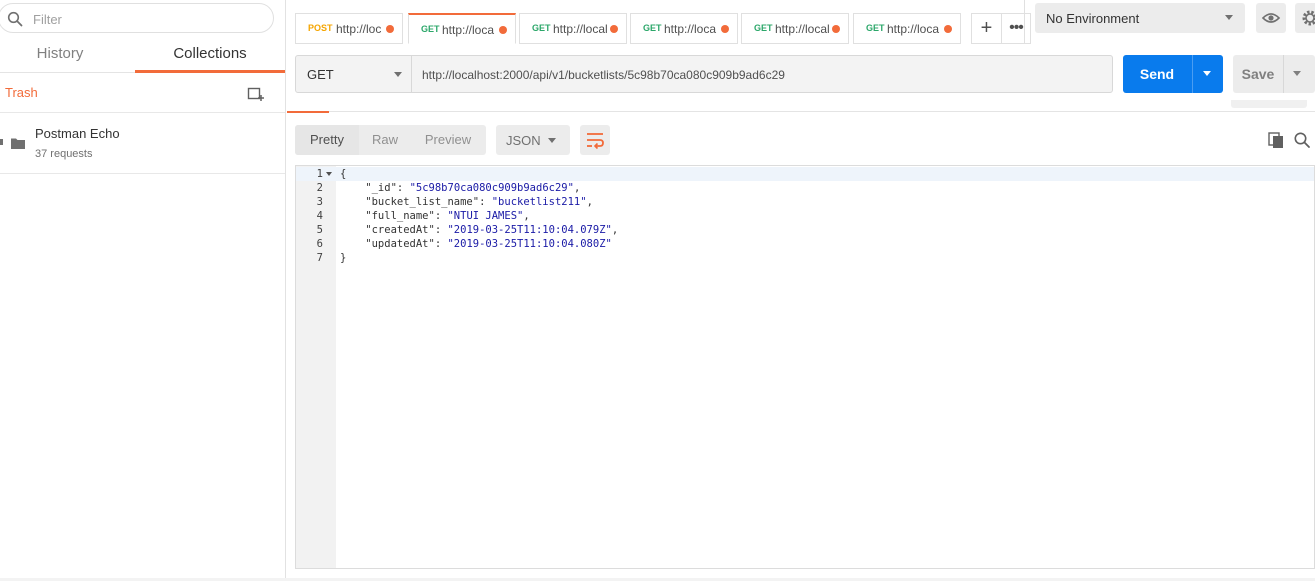 The height and width of the screenshot is (581, 1315). I want to click on trash-link: Trash, so click(21, 92).